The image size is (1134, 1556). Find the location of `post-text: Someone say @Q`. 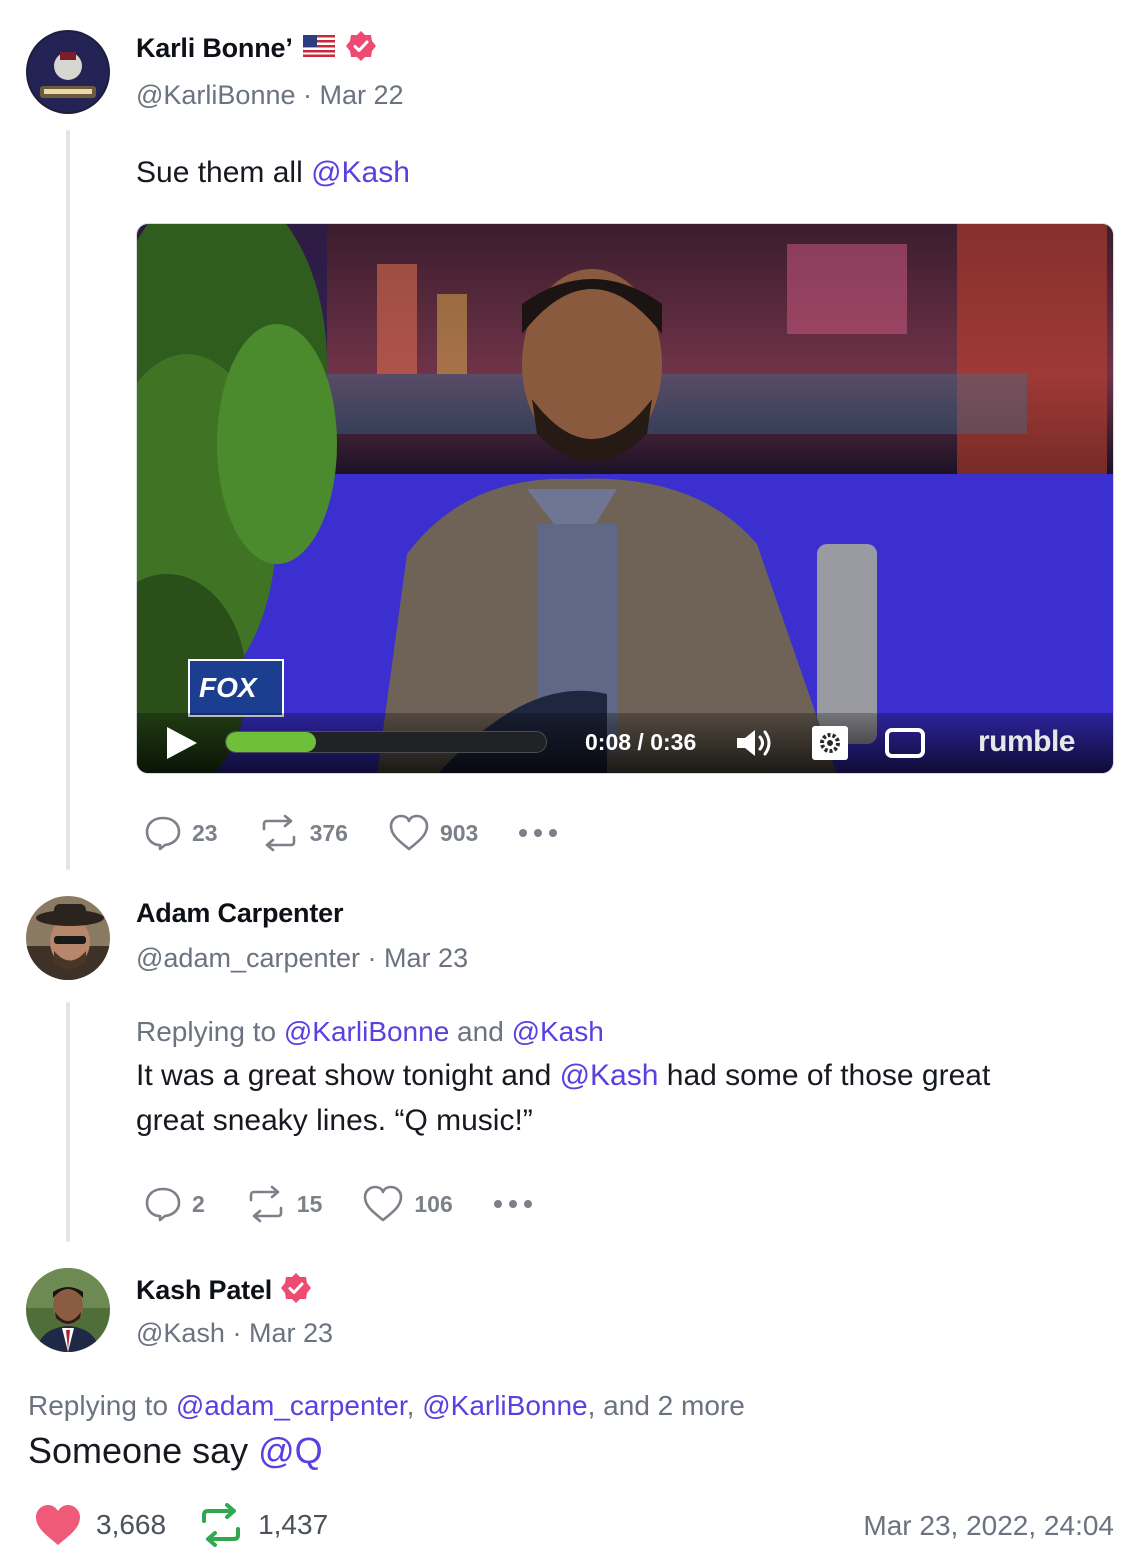

post-text: Someone say @Q is located at coordinates (175, 1450).